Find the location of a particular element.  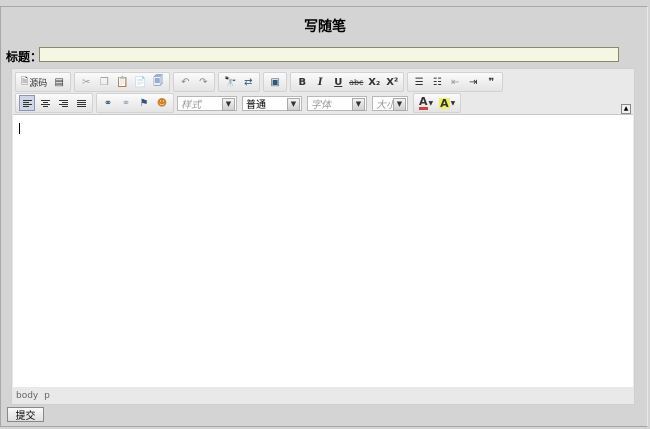

bg-color-button: A ▼ is located at coordinates (447, 103).